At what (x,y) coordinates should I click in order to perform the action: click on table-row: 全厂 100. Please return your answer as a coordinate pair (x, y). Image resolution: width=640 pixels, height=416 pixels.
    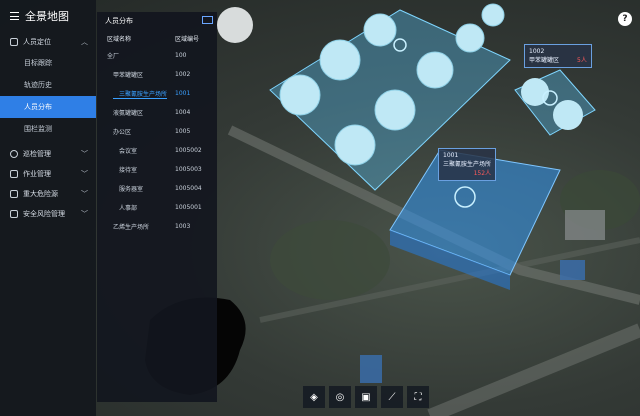
    Looking at the image, I should click on (157, 55).